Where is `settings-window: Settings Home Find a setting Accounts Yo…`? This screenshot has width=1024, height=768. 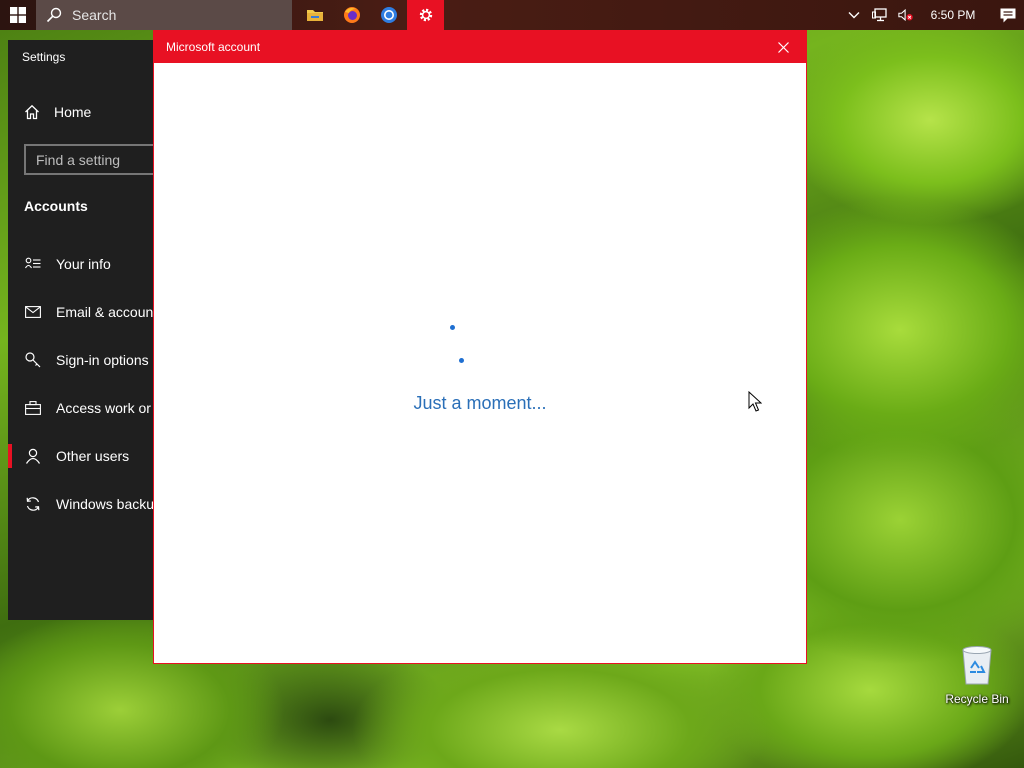
settings-window: Settings Home Find a setting Accounts Yo… is located at coordinates (83, 330).